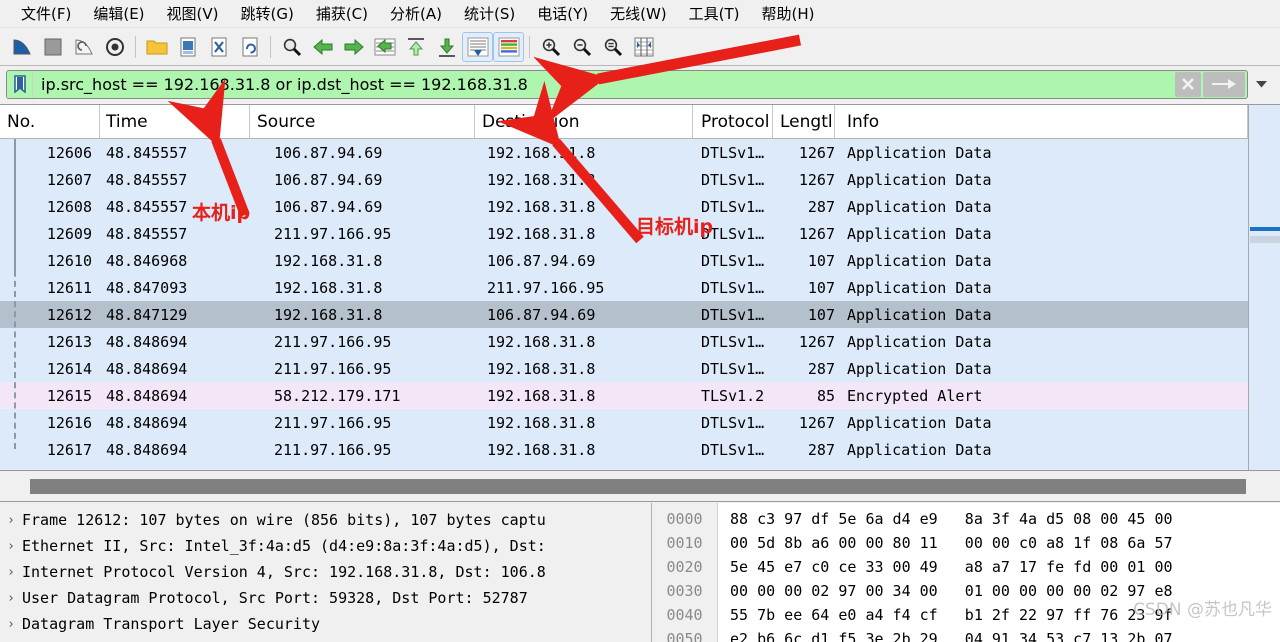 This screenshot has height=642, width=1280. Describe the element at coordinates (69, 206) in the screenshot. I see `cell-no: 12608` at that location.